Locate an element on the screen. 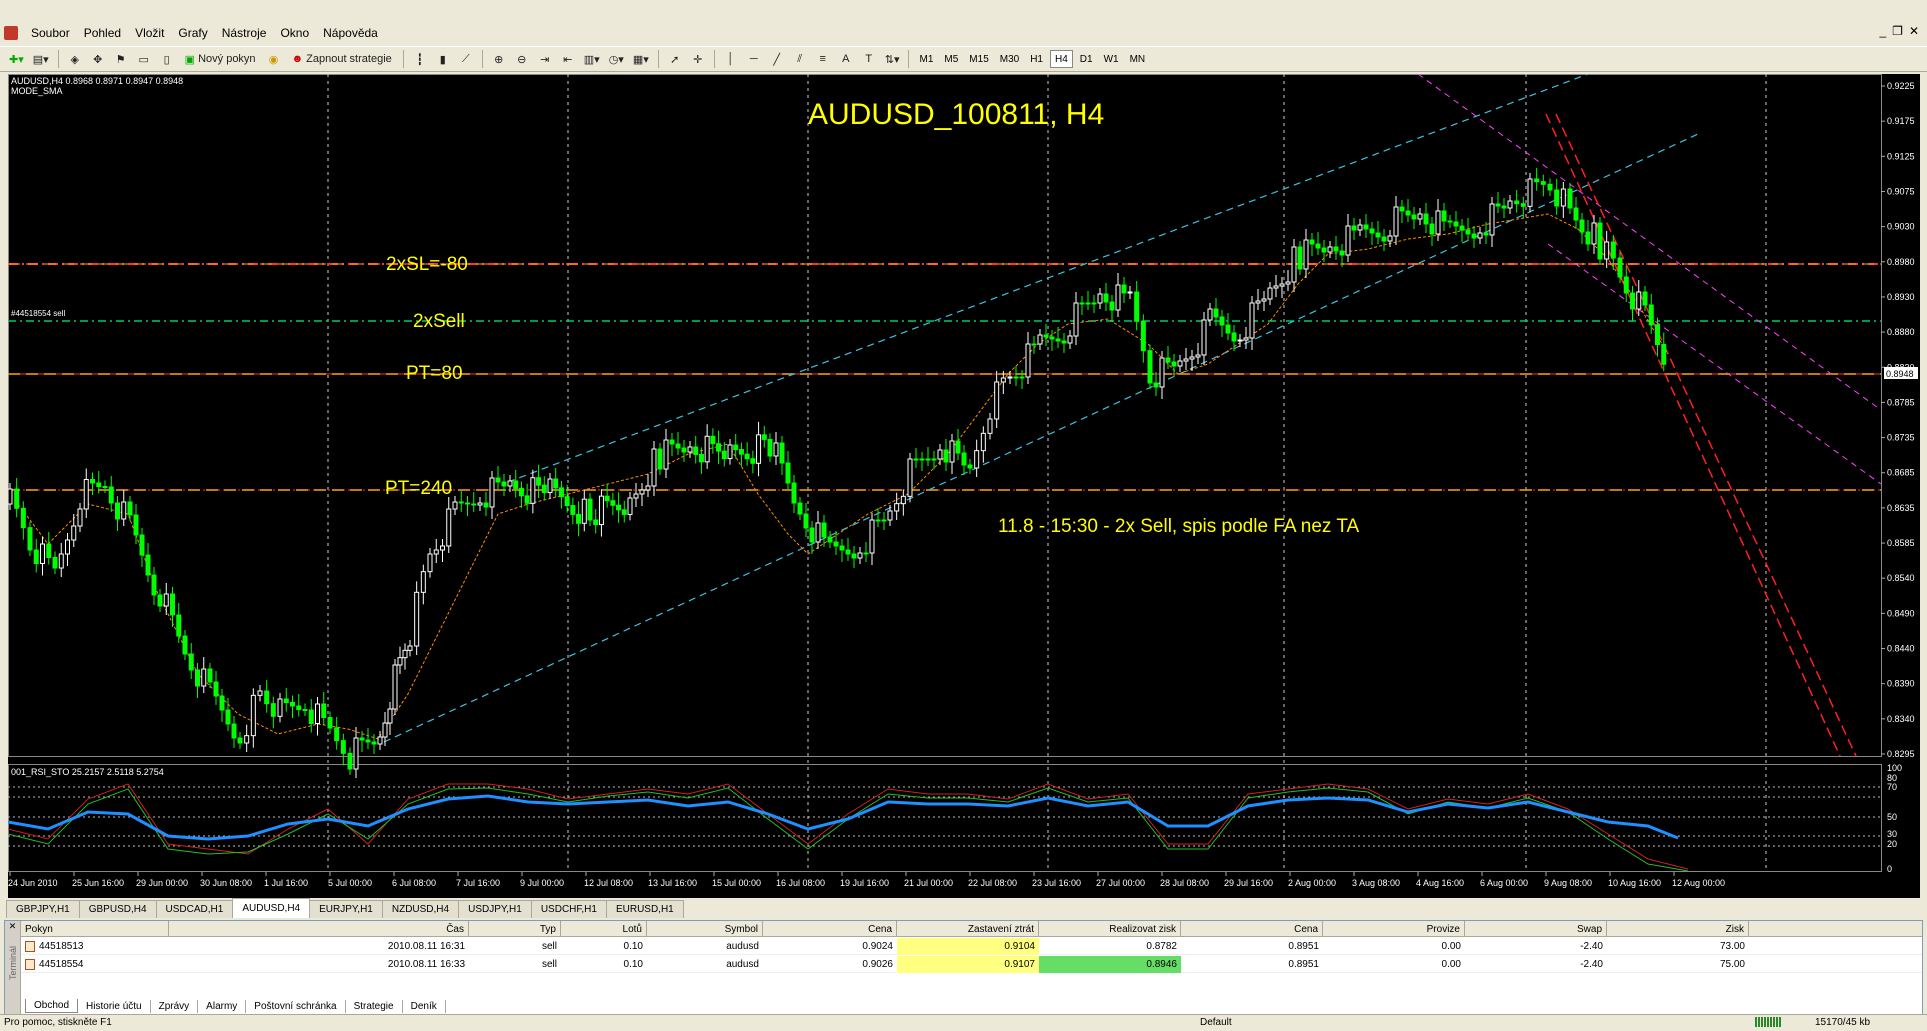 The height and width of the screenshot is (1031, 1927). chart-title: AUDUSD_100811, H4 is located at coordinates (956, 114).